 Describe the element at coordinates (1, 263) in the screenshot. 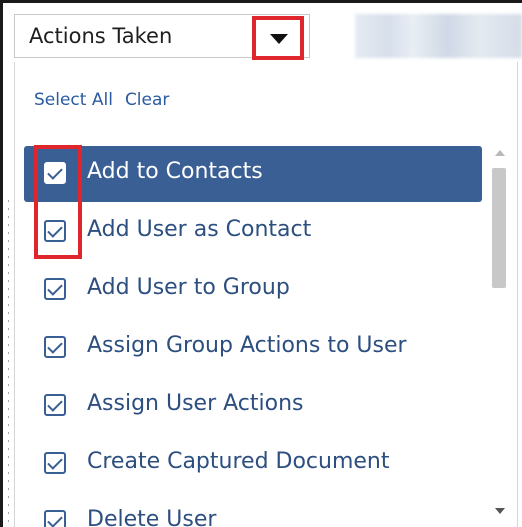

I see `left-border` at that location.